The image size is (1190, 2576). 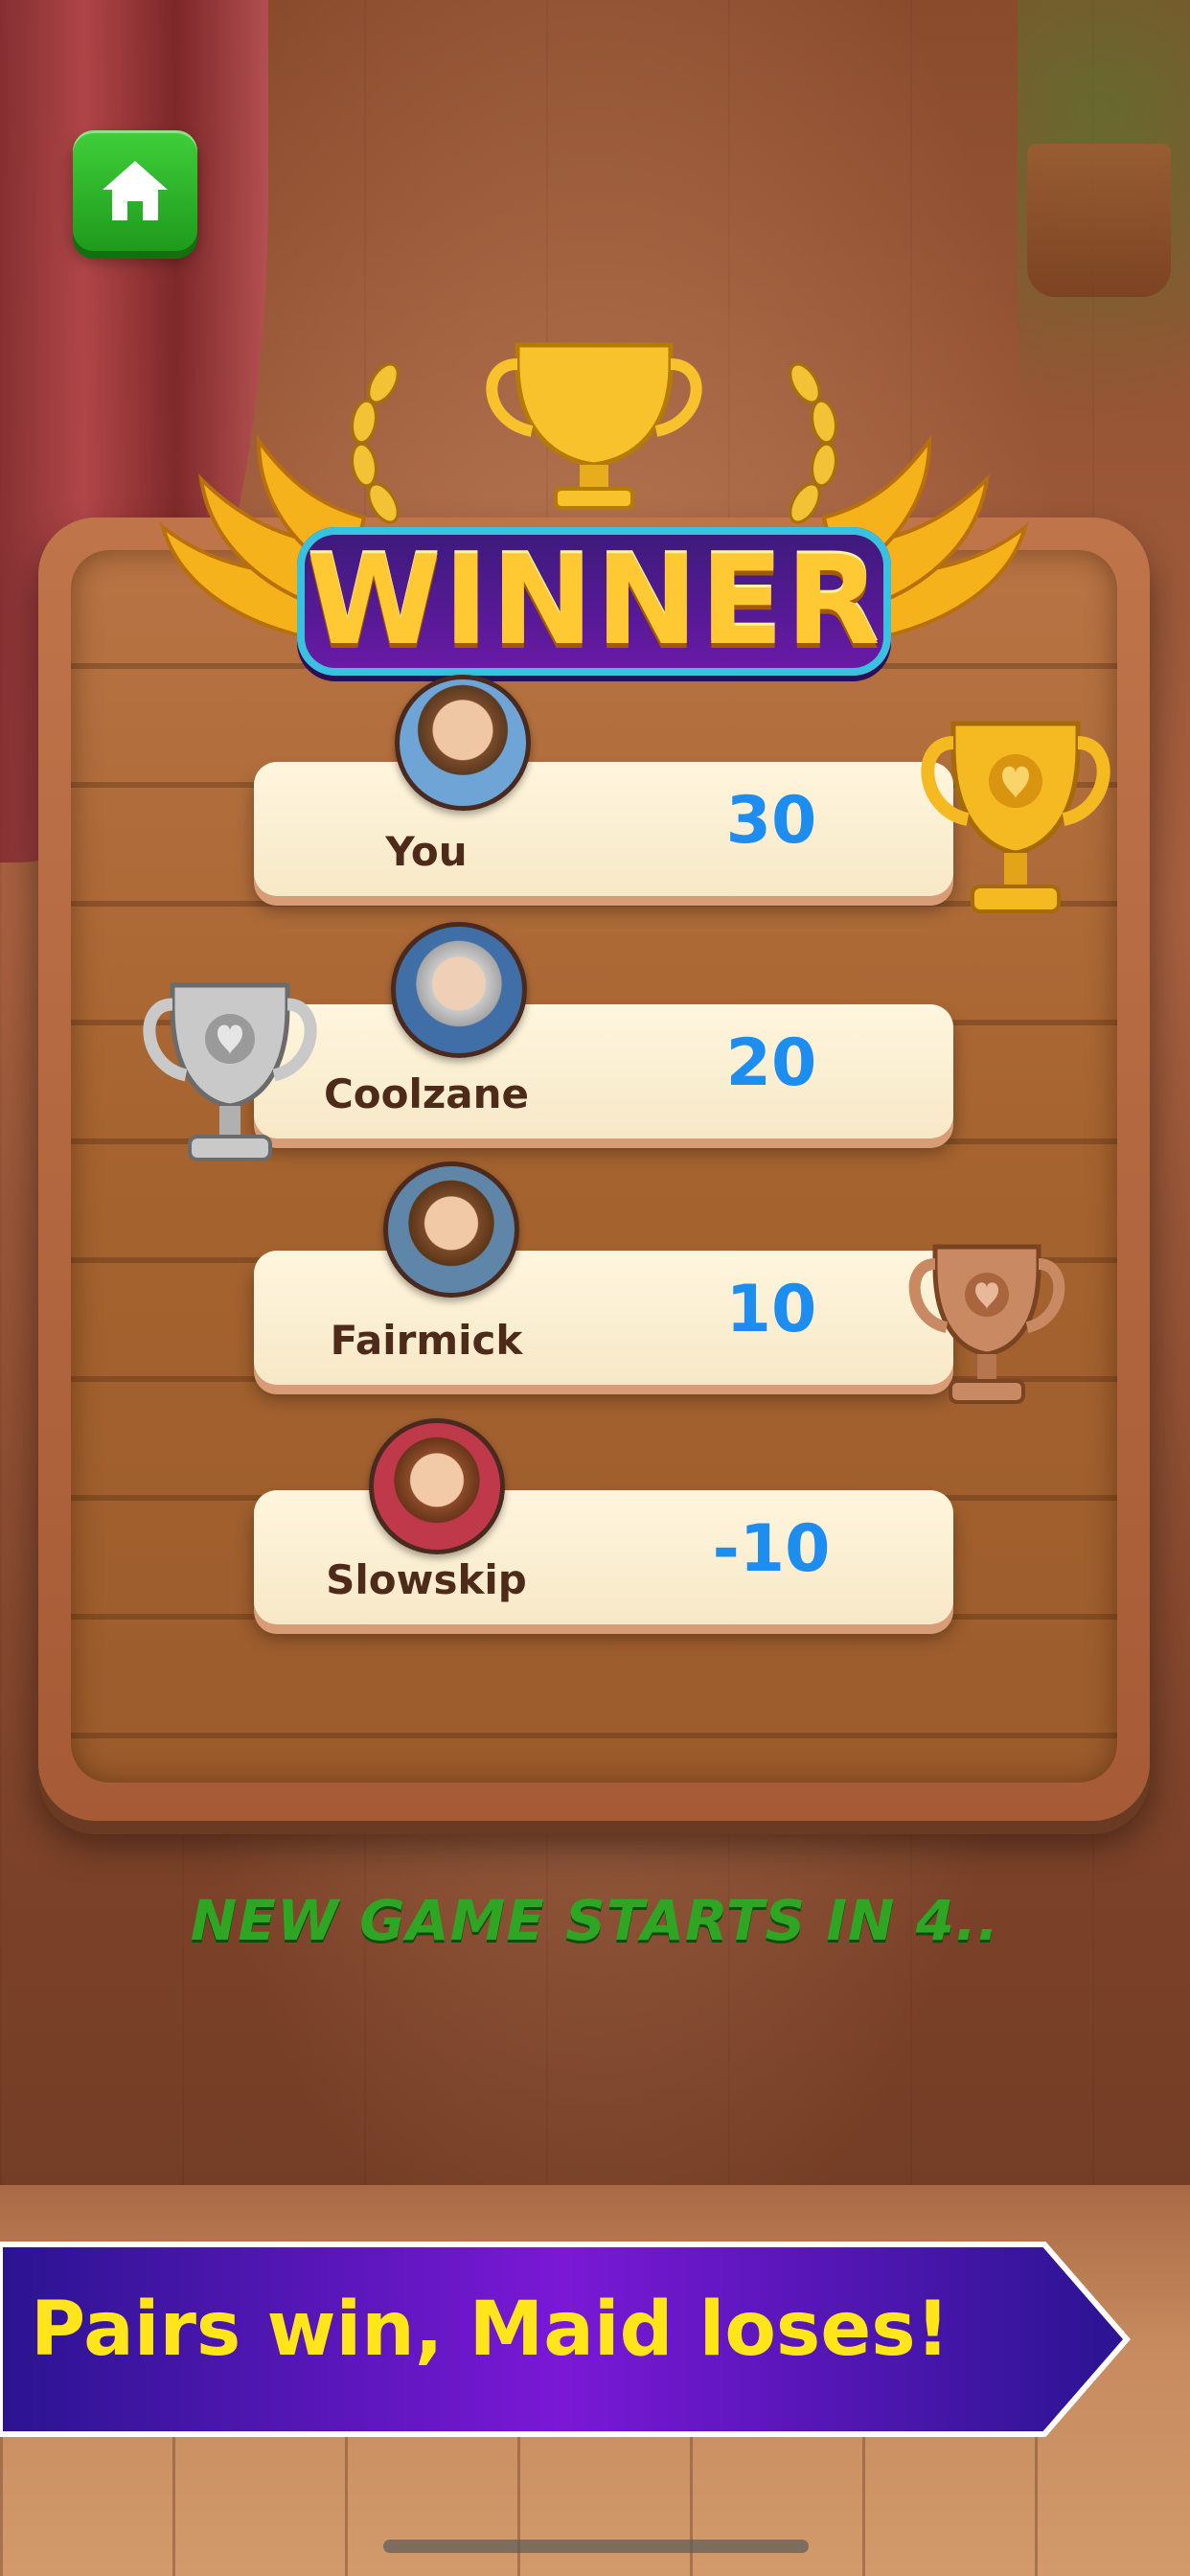 What do you see at coordinates (596, 2546) in the screenshot?
I see `home-indicator` at bounding box center [596, 2546].